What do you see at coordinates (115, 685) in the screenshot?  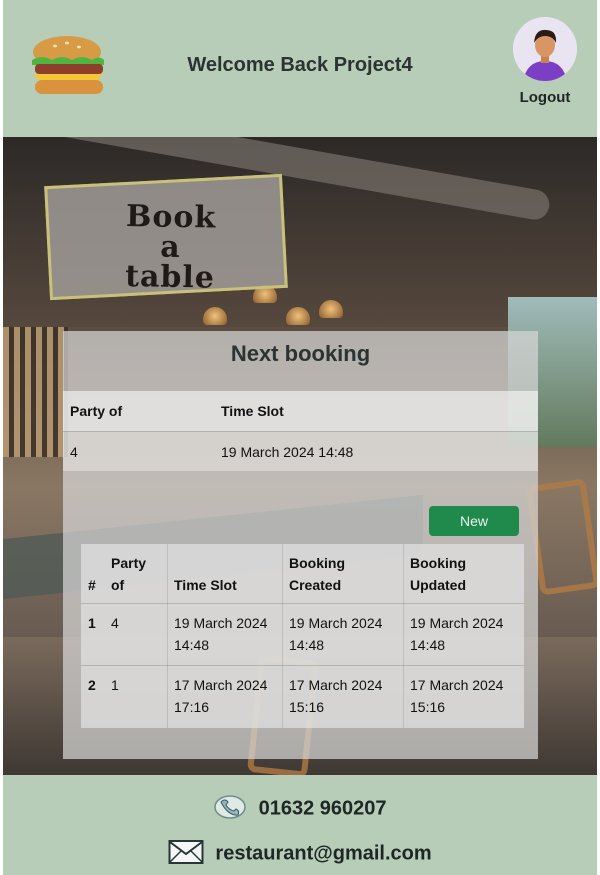 I see `row-party: 1` at bounding box center [115, 685].